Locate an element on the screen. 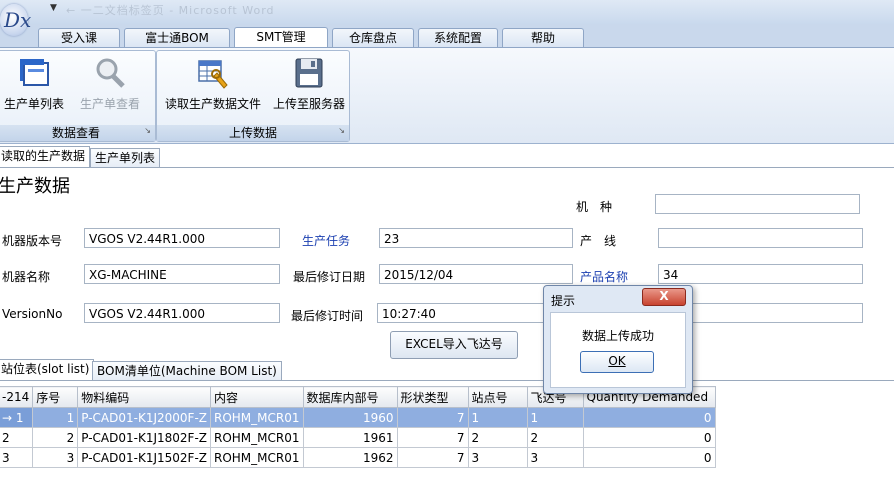 This screenshot has height=497, width=894. production-line-field is located at coordinates (760, 238).